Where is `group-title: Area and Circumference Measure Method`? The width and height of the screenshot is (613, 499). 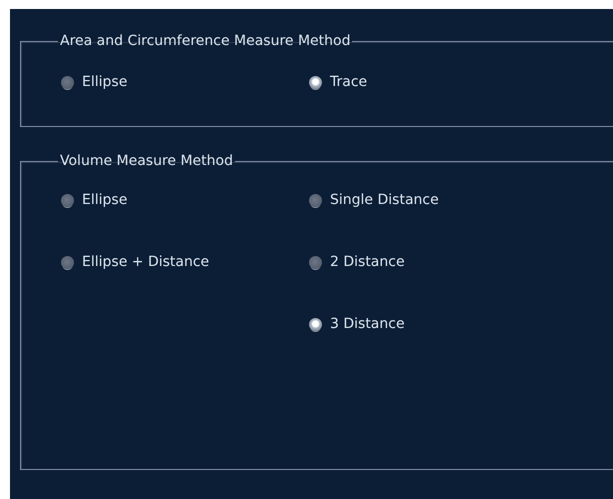
group-title: Area and Circumference Measure Method is located at coordinates (205, 41).